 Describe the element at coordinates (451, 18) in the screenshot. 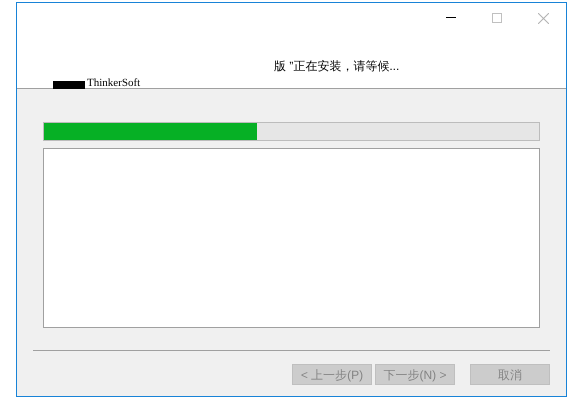

I see `minimize-icon` at that location.